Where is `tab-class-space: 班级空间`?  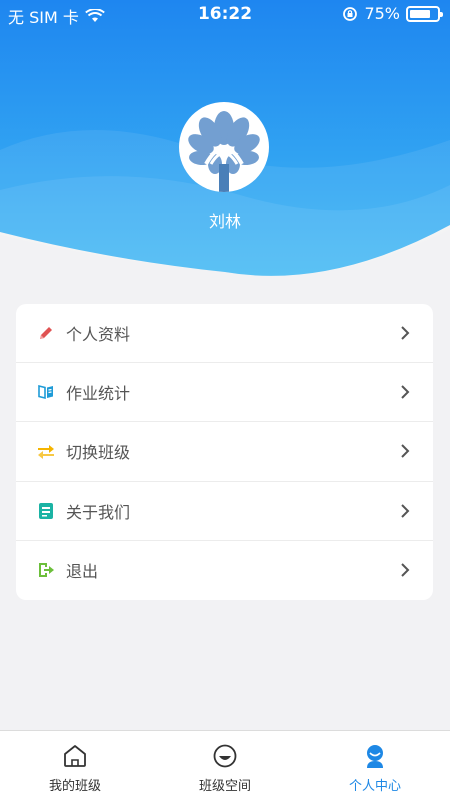
tab-class-space: 班级空间 is located at coordinates (225, 765).